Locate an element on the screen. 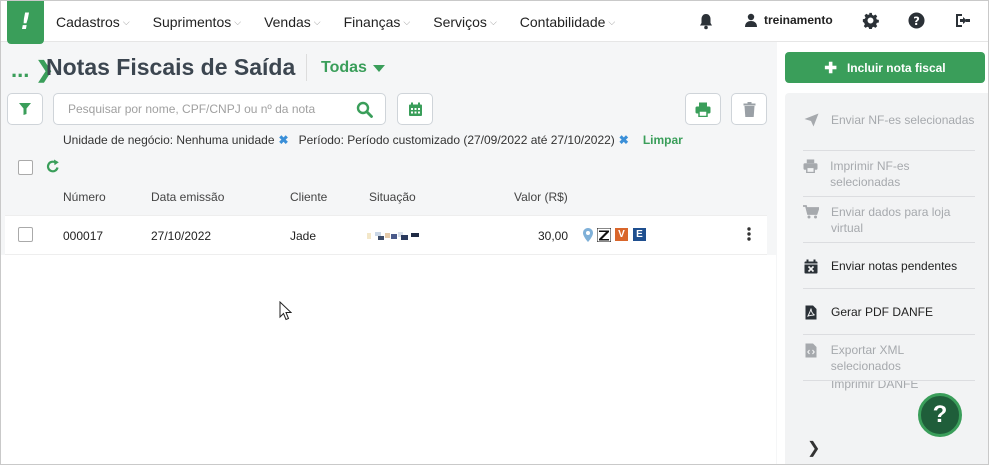 The width and height of the screenshot is (989, 465). cell-numero: 000017 is located at coordinates (83, 236).